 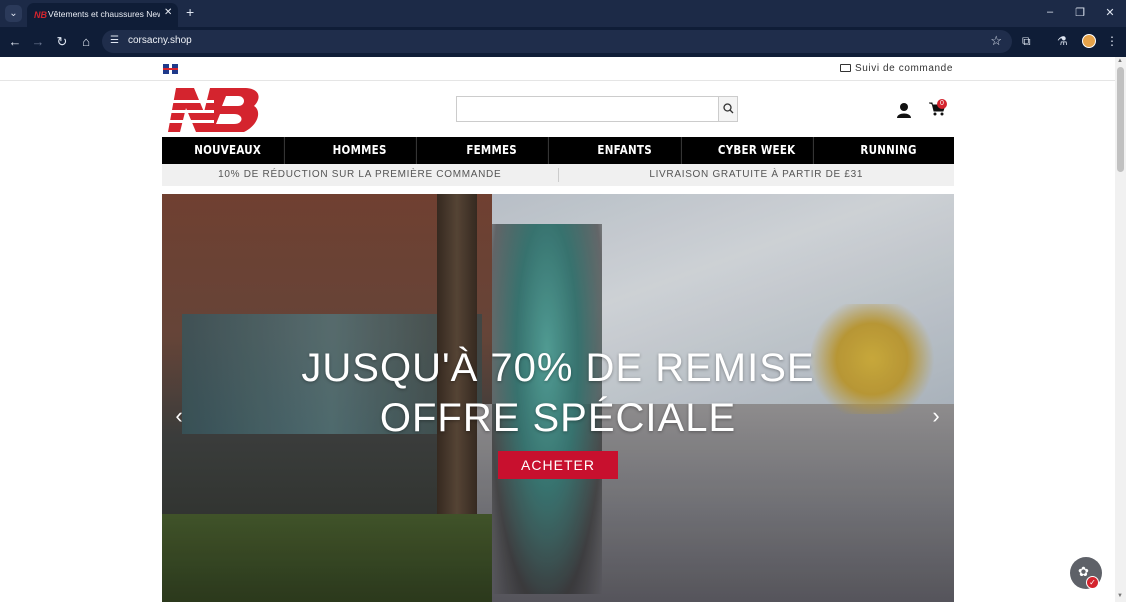 What do you see at coordinates (558, 368) in the screenshot?
I see `hero-headline: JUSQU'À 70% DE REMISE` at bounding box center [558, 368].